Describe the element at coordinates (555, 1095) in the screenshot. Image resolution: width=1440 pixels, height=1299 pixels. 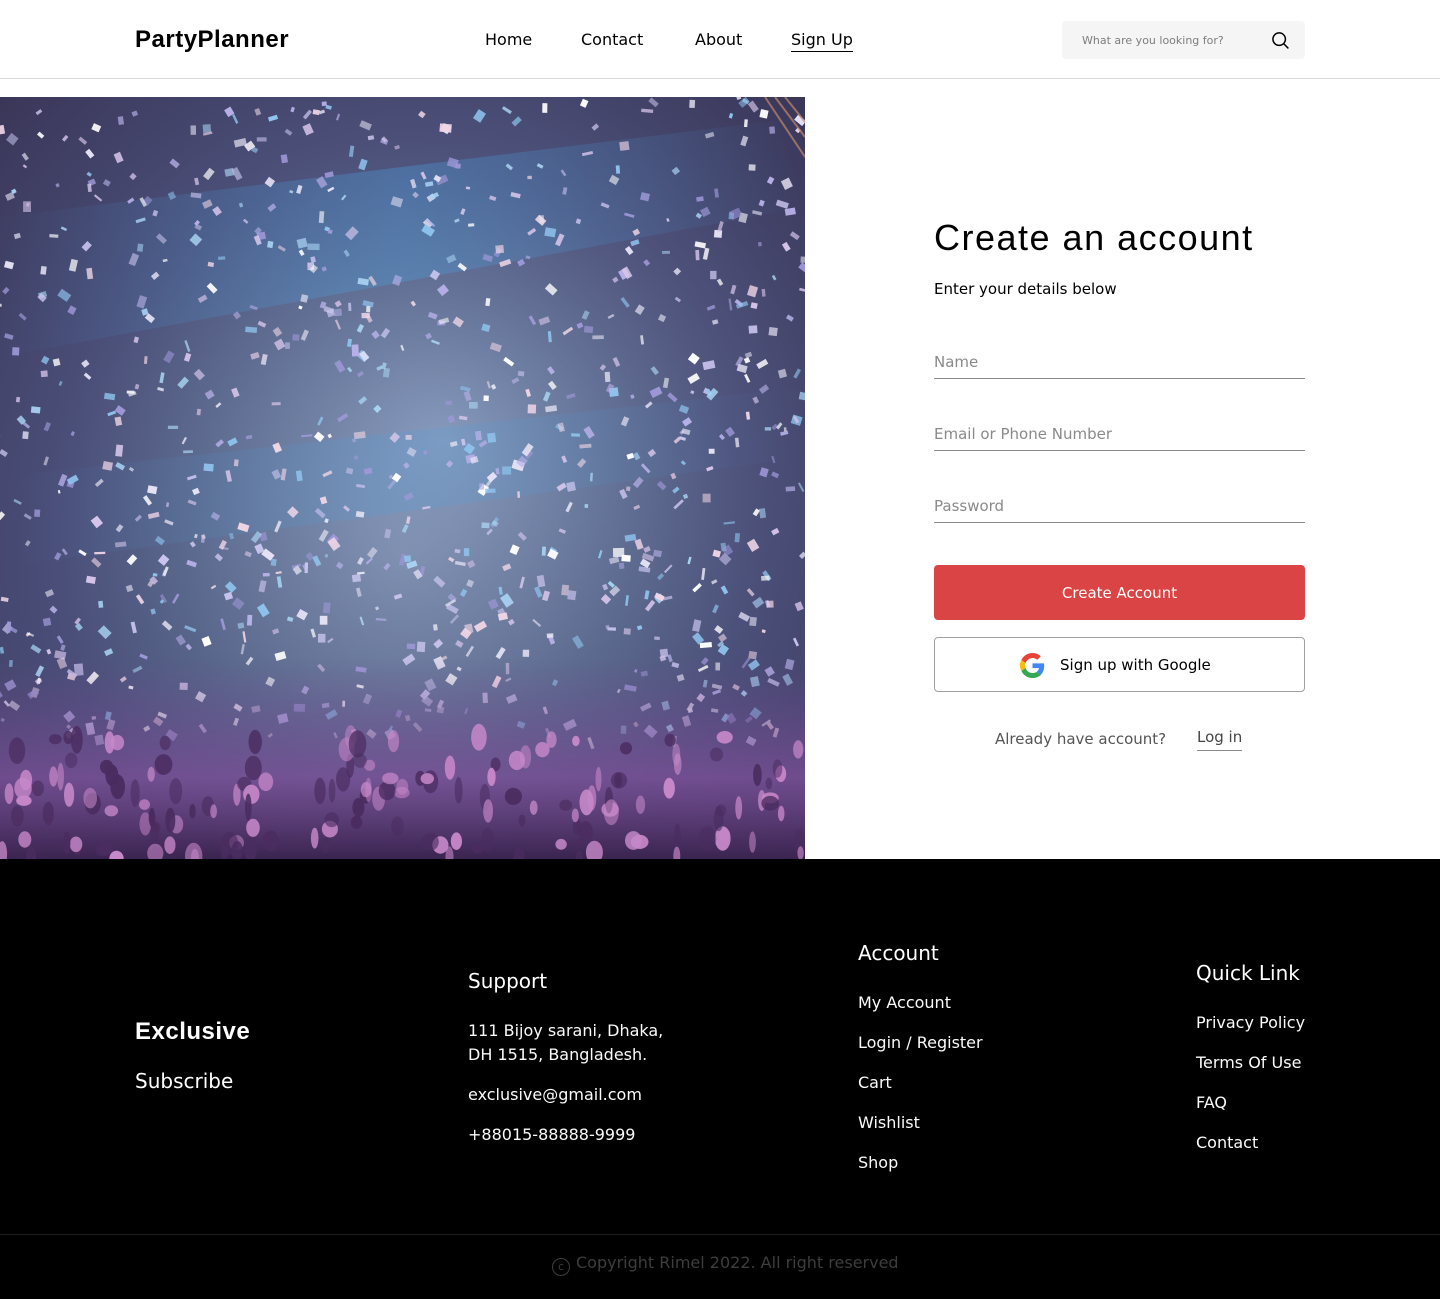
I see `footer-email: exclusive@gmail.com` at that location.